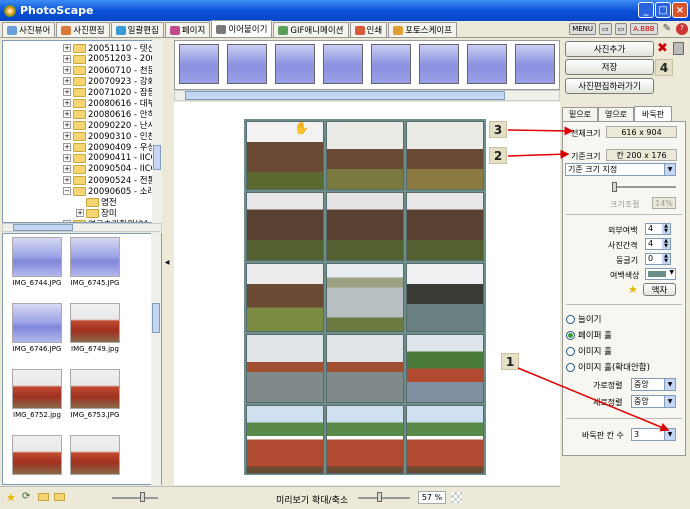 This screenshot has height=509, width=690. Describe the element at coordinates (678, 48) in the screenshot. I see `trash-icon` at that location.